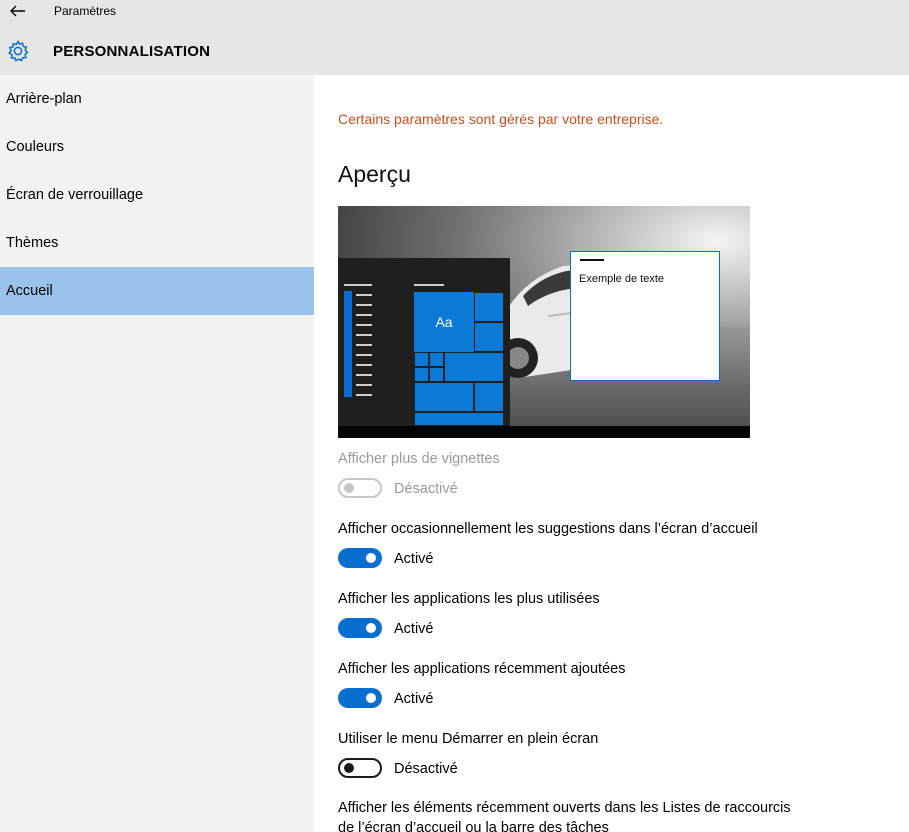 The width and height of the screenshot is (909, 832). What do you see at coordinates (157, 147) in the screenshot?
I see `sidebar-item-couleurs: Couleurs` at bounding box center [157, 147].